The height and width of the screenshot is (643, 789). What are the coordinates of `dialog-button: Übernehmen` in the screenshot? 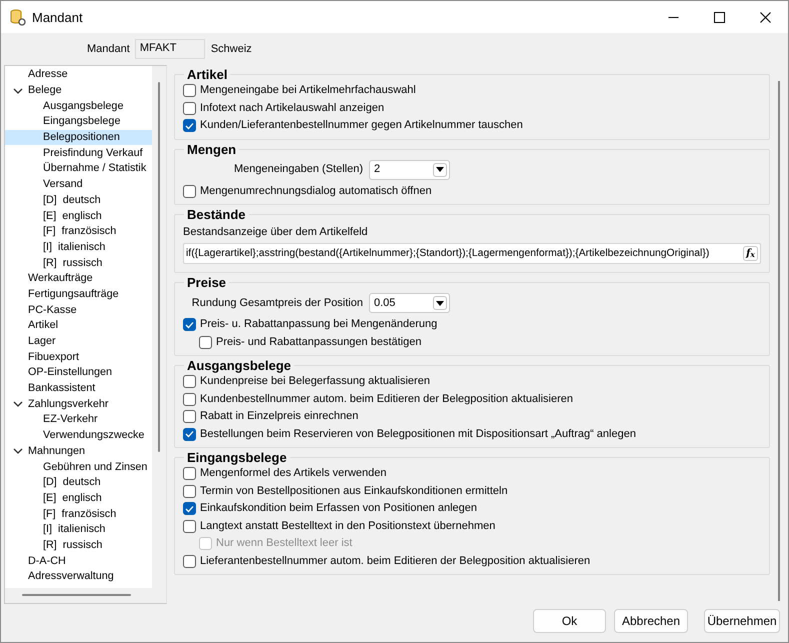 It's located at (742, 621).